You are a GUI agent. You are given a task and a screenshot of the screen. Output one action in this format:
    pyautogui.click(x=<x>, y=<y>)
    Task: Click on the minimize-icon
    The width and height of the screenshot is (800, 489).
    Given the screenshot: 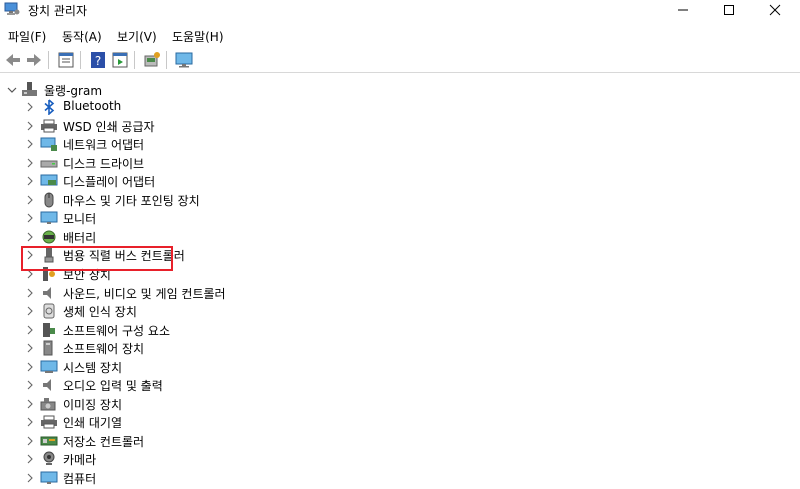 What is the action you would take?
    pyautogui.click(x=683, y=10)
    